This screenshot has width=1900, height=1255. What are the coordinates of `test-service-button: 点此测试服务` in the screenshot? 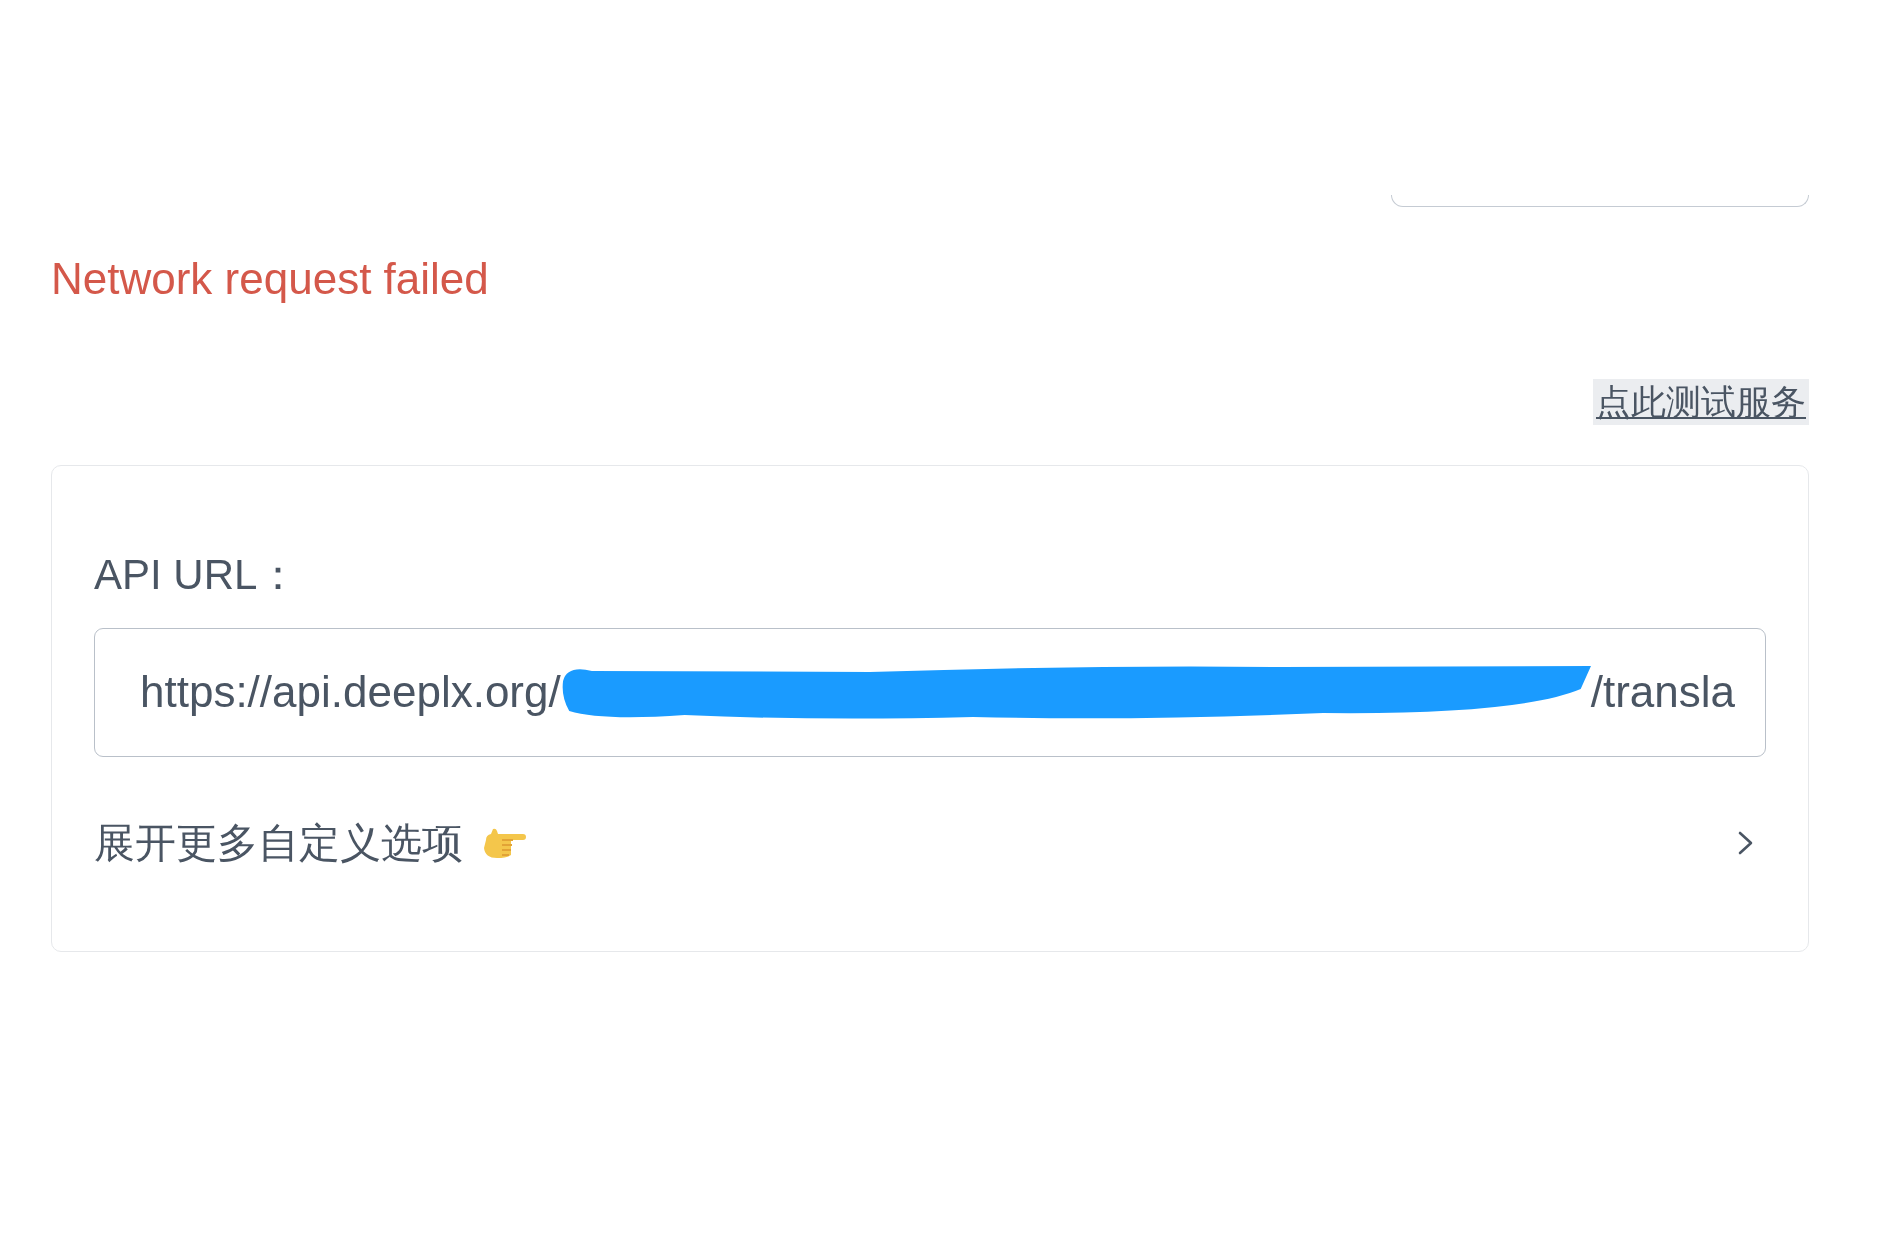 It's located at (1701, 401).